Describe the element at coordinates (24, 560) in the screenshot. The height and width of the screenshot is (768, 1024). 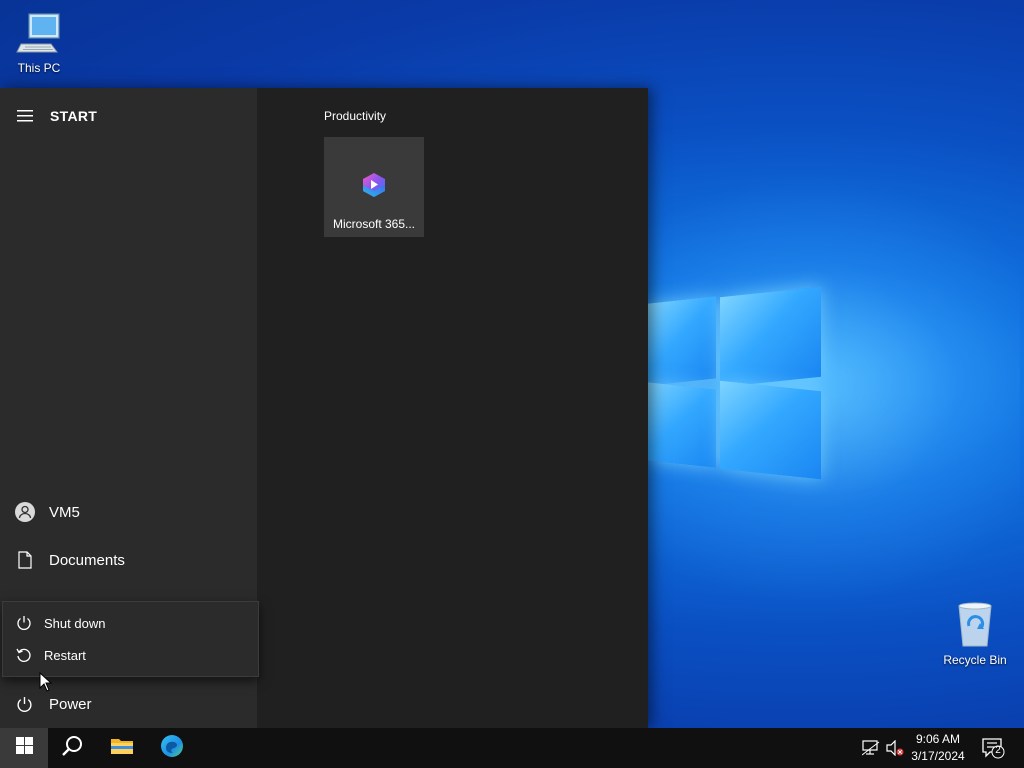
I see `document-icon` at that location.